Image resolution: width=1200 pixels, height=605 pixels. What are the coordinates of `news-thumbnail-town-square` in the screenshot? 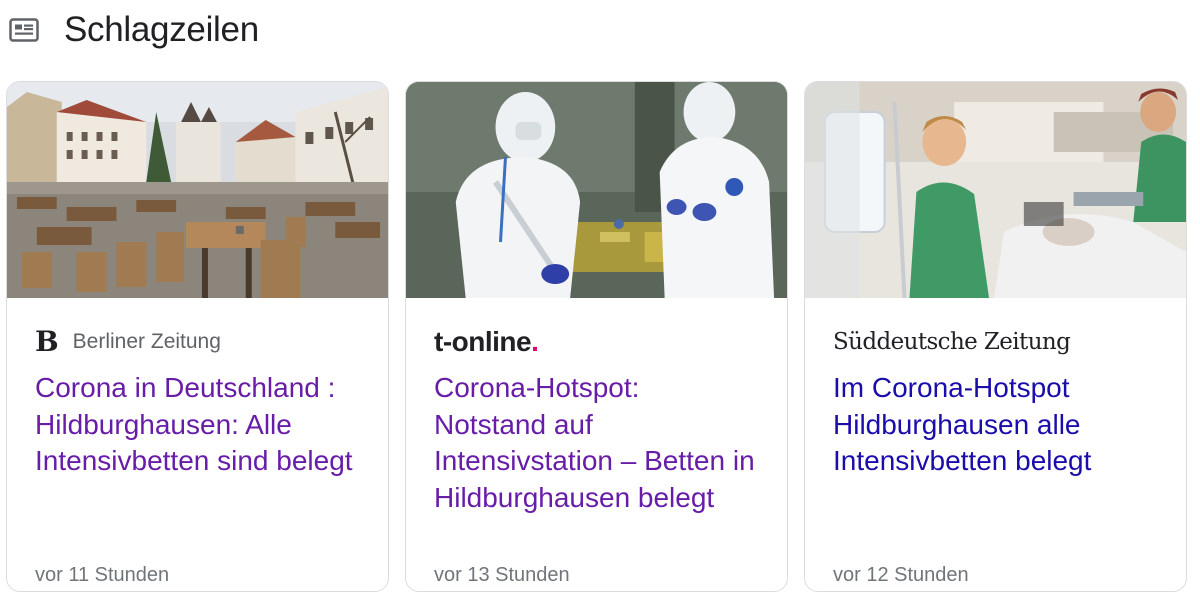 It's located at (197, 190).